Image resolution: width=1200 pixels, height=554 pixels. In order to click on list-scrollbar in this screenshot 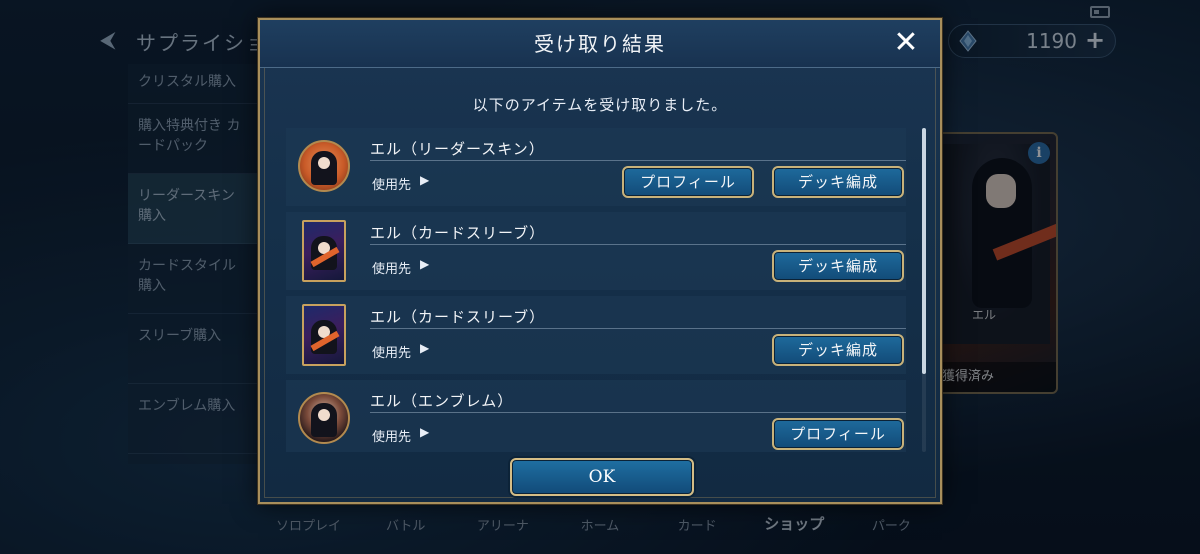, I will do `click(924, 290)`.